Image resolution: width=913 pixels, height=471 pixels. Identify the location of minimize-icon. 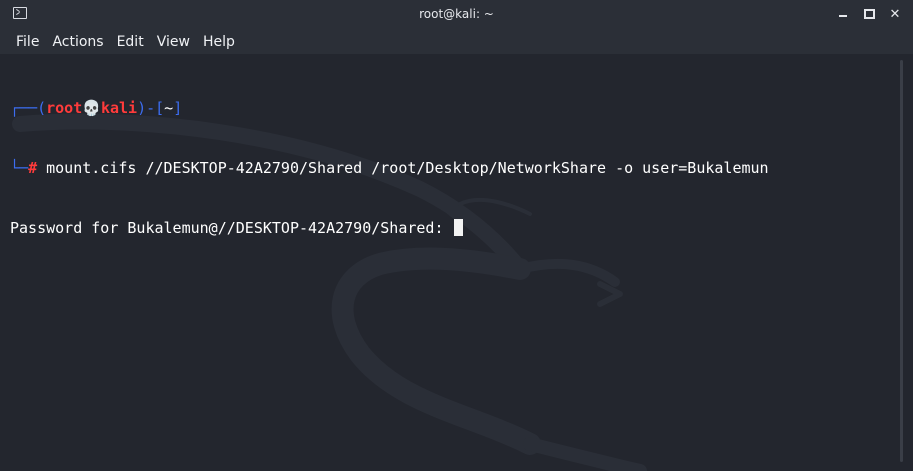
(843, 16).